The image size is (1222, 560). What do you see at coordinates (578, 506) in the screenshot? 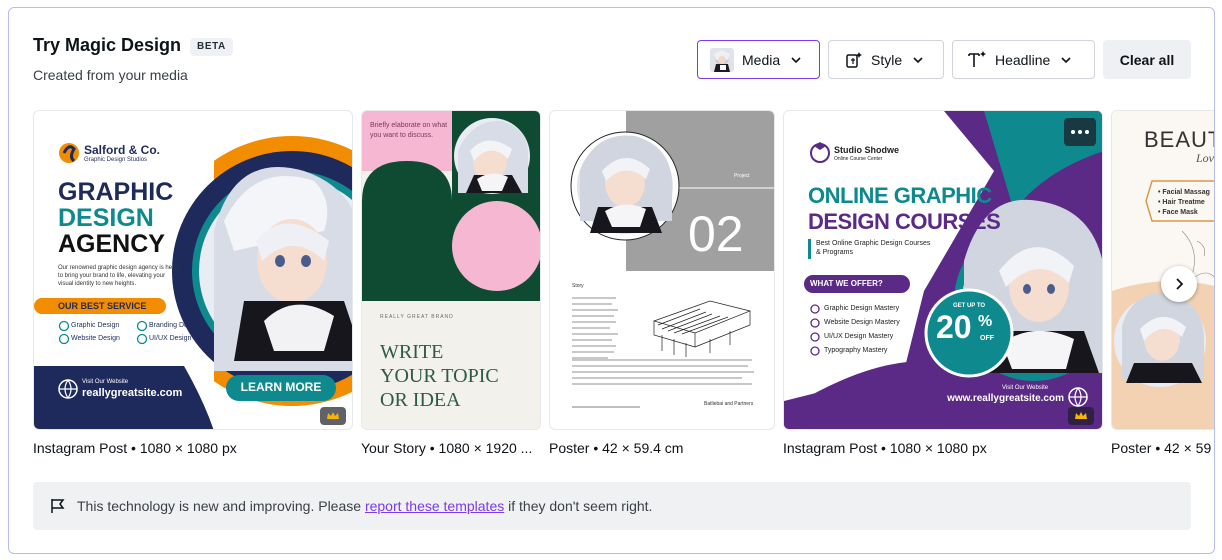
I see `notice-text-after: if they don't seem right.` at bounding box center [578, 506].